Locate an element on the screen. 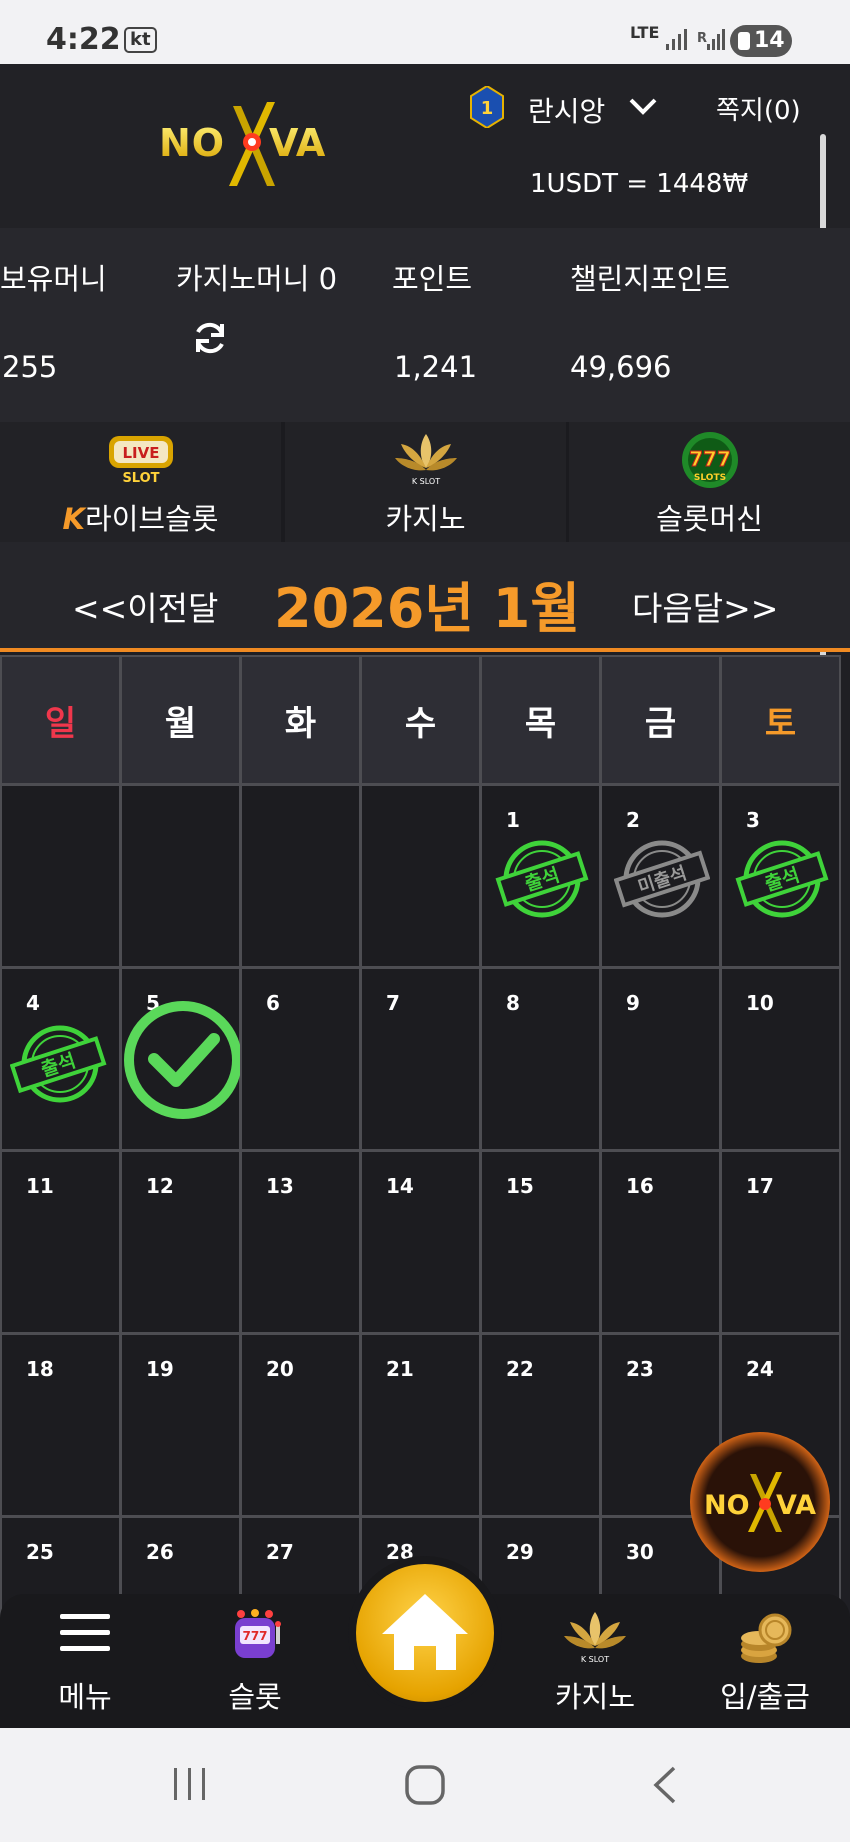 This screenshot has width=850, height=1842. day-number: 7 is located at coordinates (393, 1003).